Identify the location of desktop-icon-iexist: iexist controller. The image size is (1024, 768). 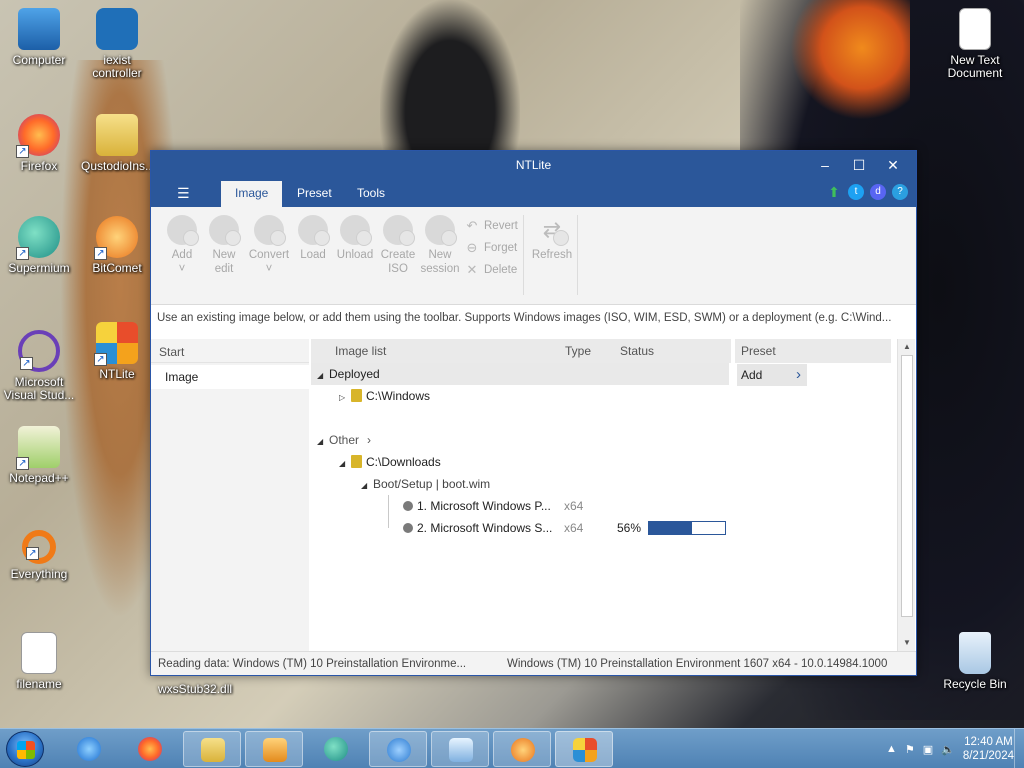
(117, 44).